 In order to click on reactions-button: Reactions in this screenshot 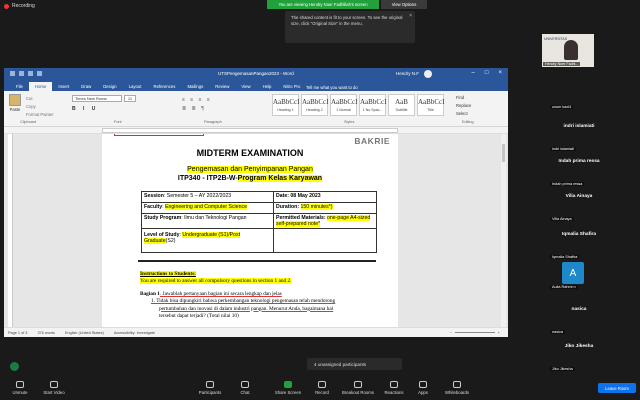, I will do `click(394, 388)`.